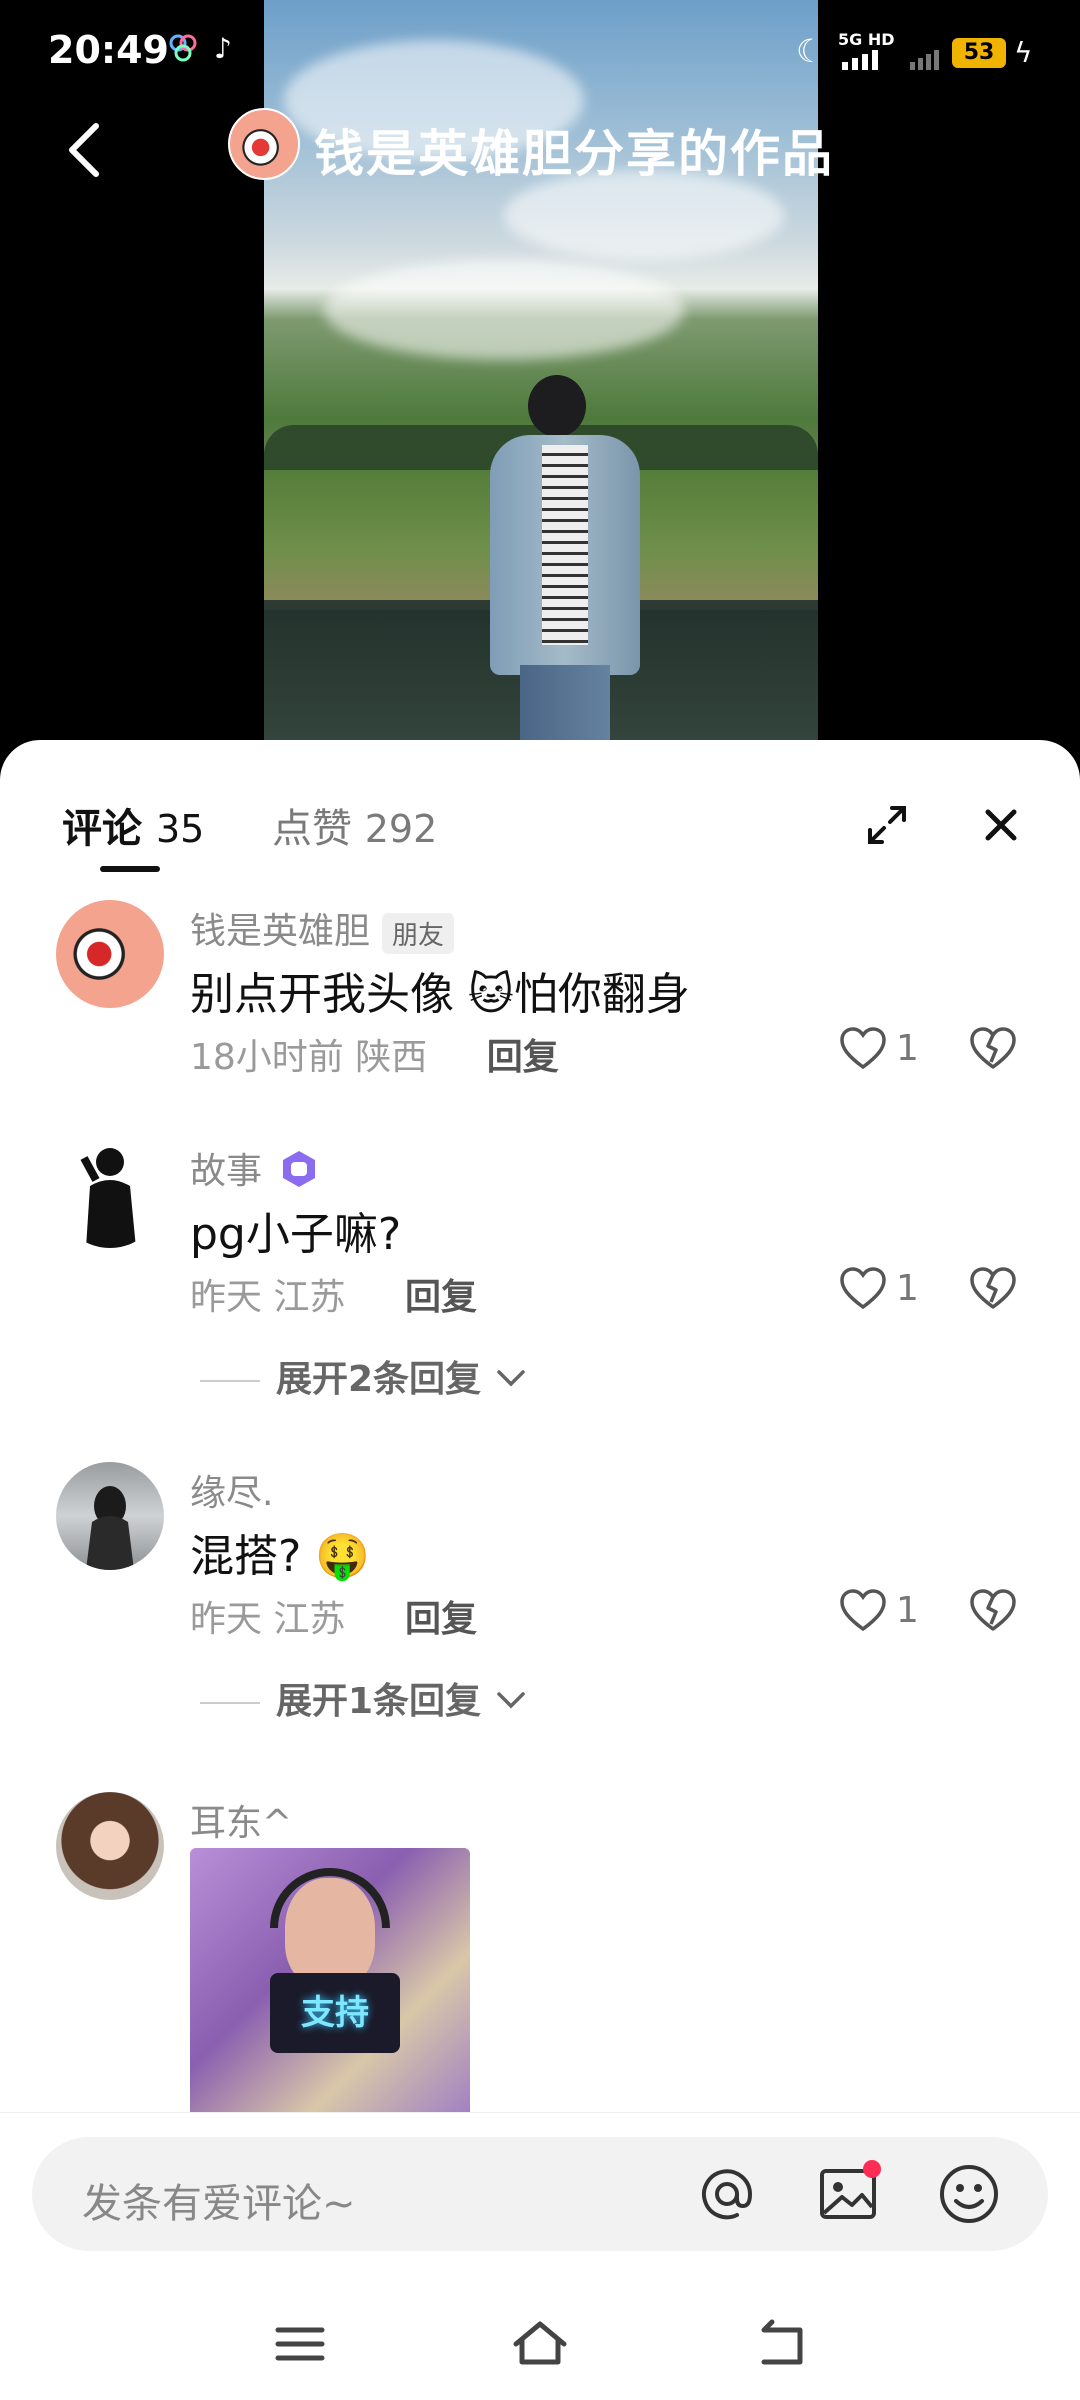  I want to click on comment-meta: 18小时前 陕西 回复, so click(374, 1054).